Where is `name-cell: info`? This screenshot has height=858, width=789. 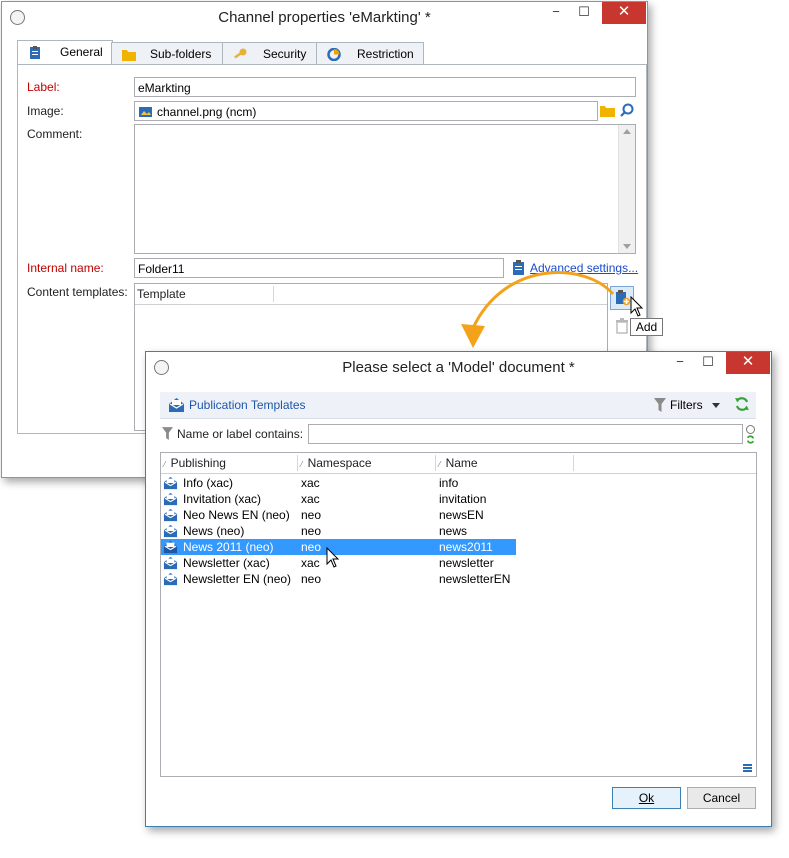
name-cell: info is located at coordinates (449, 483).